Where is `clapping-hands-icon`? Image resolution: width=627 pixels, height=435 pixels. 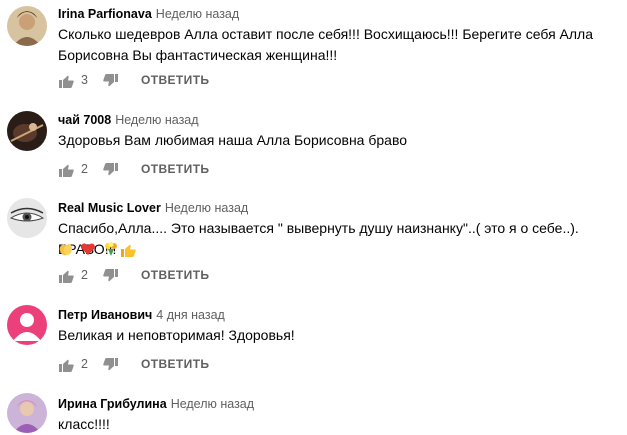 clapping-hands-icon is located at coordinates (66, 249).